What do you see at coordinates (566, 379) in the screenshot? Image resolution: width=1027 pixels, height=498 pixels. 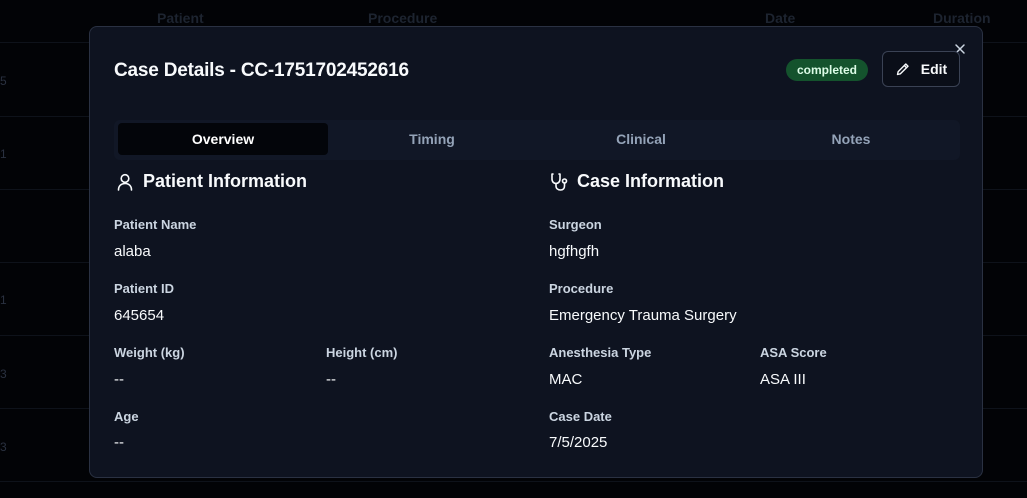 I see `anesthesia-type-value: MAC` at bounding box center [566, 379].